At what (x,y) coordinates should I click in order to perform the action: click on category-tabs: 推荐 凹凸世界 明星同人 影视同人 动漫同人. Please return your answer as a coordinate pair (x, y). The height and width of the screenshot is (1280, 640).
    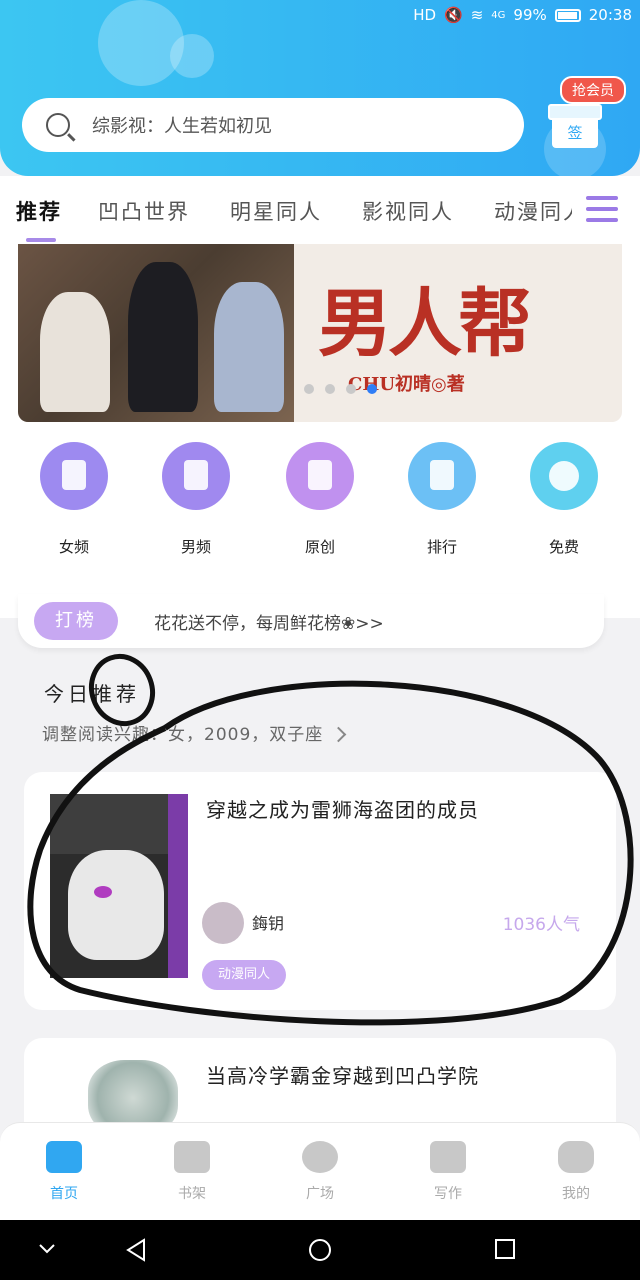
    Looking at the image, I should click on (320, 210).